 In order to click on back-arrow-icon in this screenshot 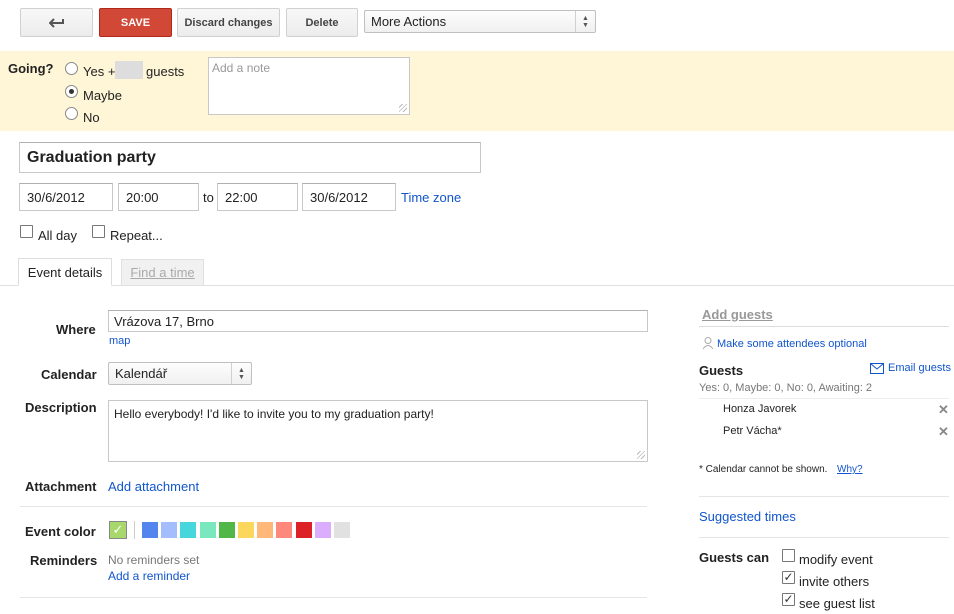, I will do `click(56, 22)`.